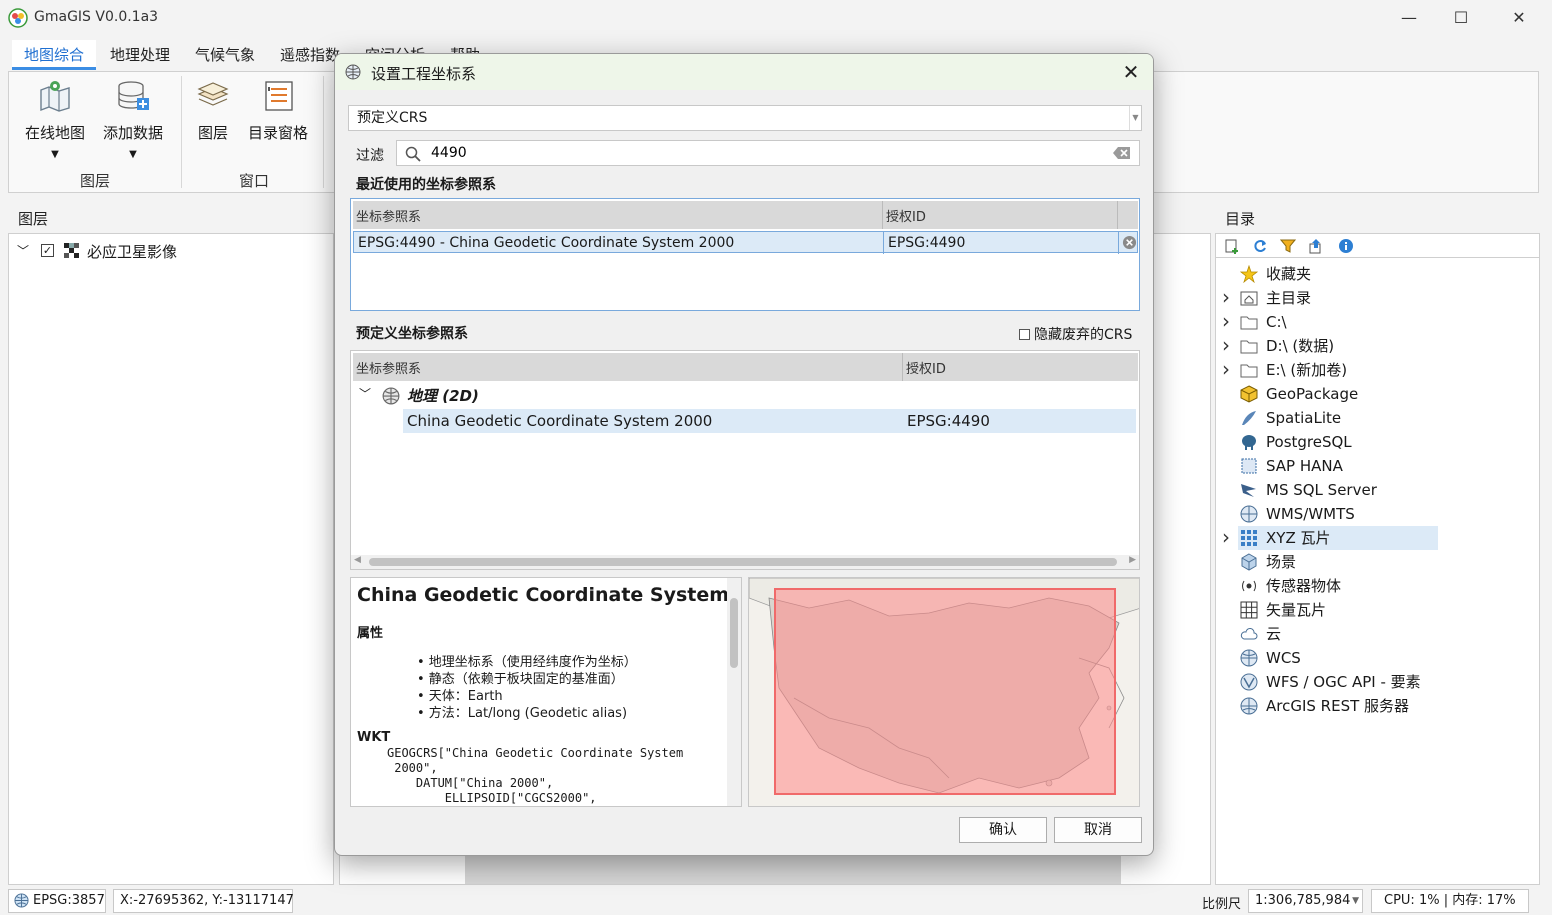 The height and width of the screenshot is (915, 1552). I want to click on catalog-item: ArcGIS REST 服务器, so click(1338, 706).